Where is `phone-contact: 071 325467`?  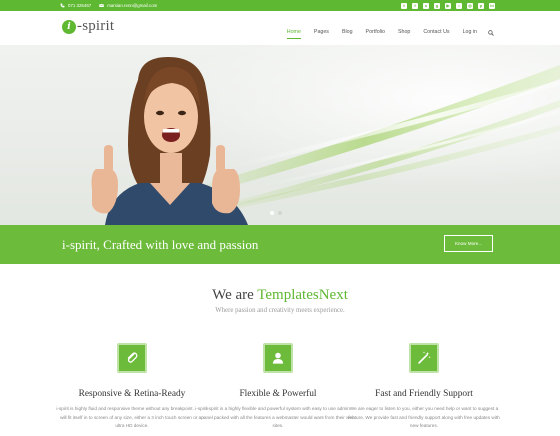 phone-contact: 071 325467 is located at coordinates (75, 5).